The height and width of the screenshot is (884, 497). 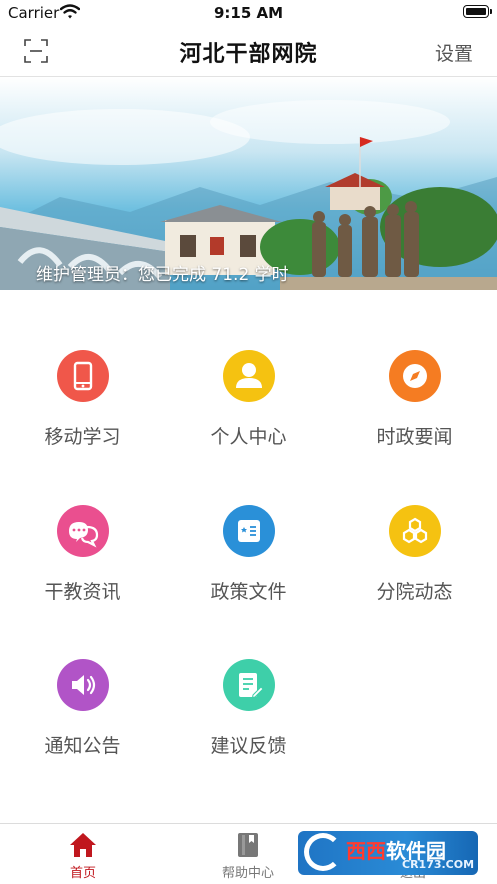 I want to click on grid-item-current-affairs: 时政要闻, so click(x=414, y=399).